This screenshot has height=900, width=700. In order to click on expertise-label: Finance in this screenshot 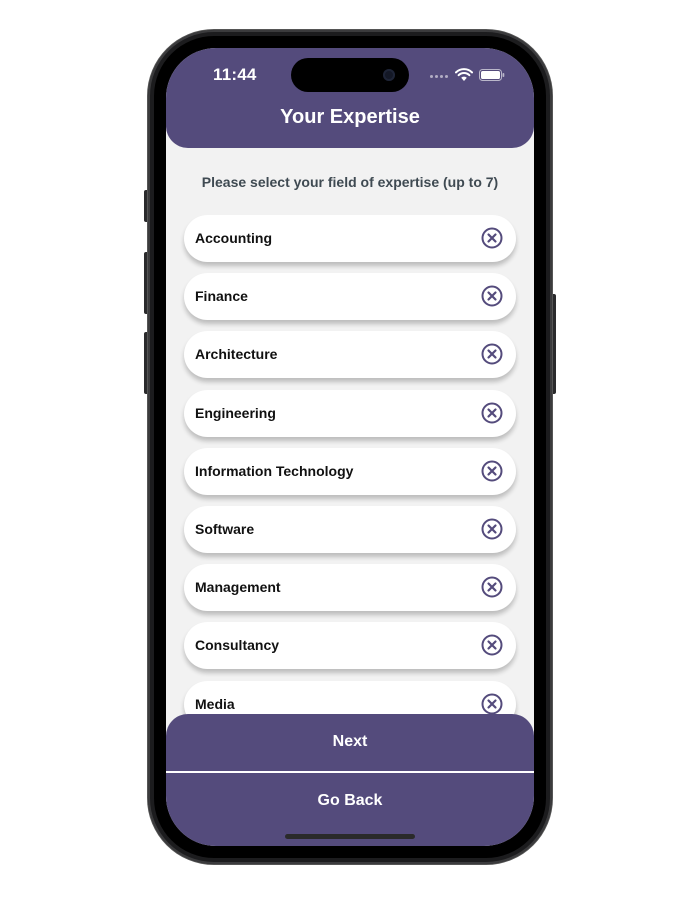, I will do `click(221, 296)`.